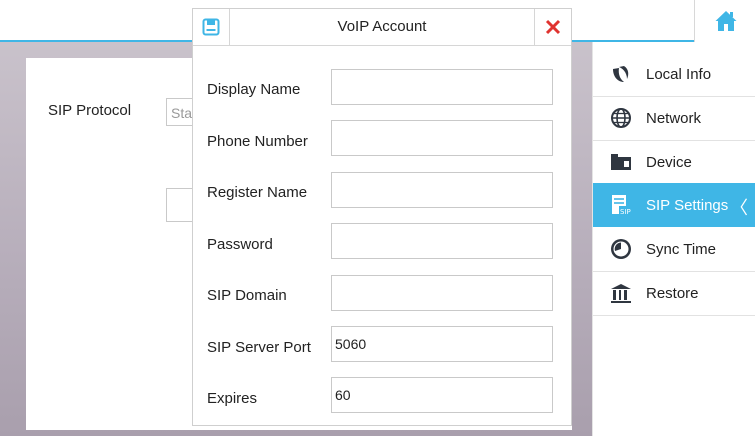 The width and height of the screenshot is (755, 436). I want to click on sidebar-divider, so click(674, 315).